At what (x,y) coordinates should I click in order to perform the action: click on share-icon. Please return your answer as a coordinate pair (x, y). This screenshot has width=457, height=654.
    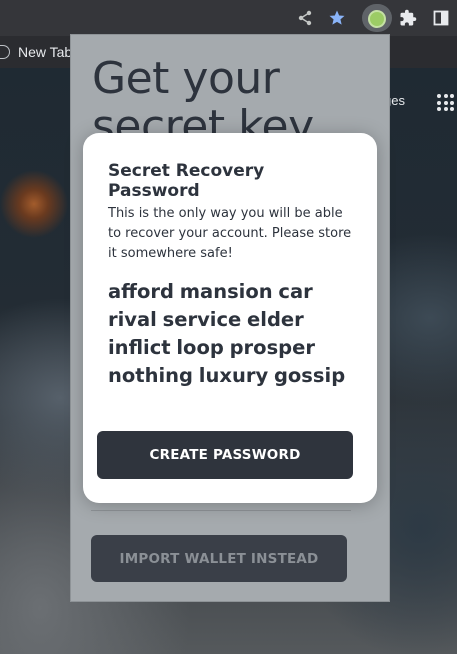
    Looking at the image, I should click on (305, 18).